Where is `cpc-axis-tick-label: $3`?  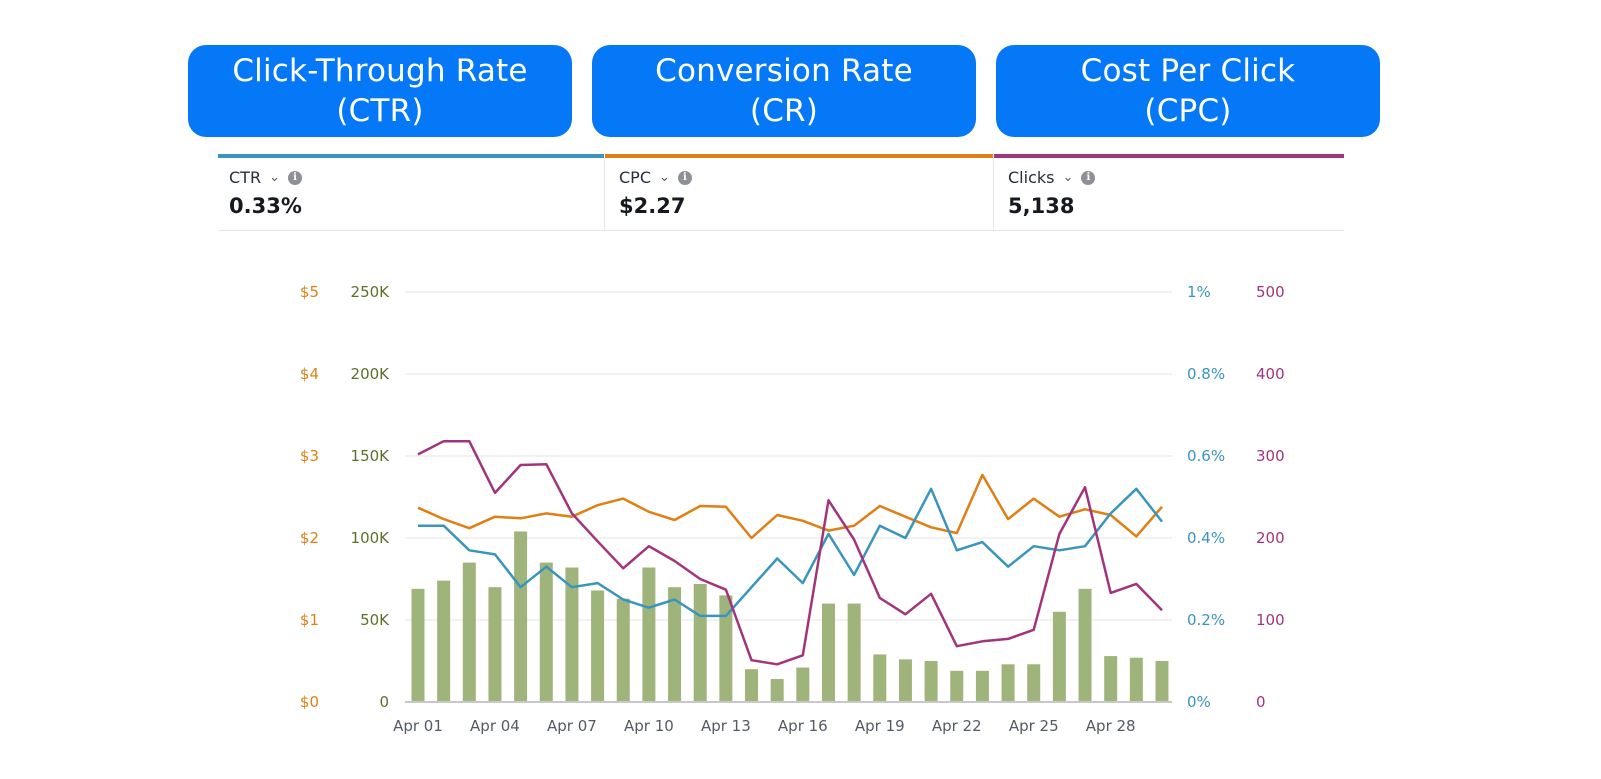 cpc-axis-tick-label: $3 is located at coordinates (309, 456).